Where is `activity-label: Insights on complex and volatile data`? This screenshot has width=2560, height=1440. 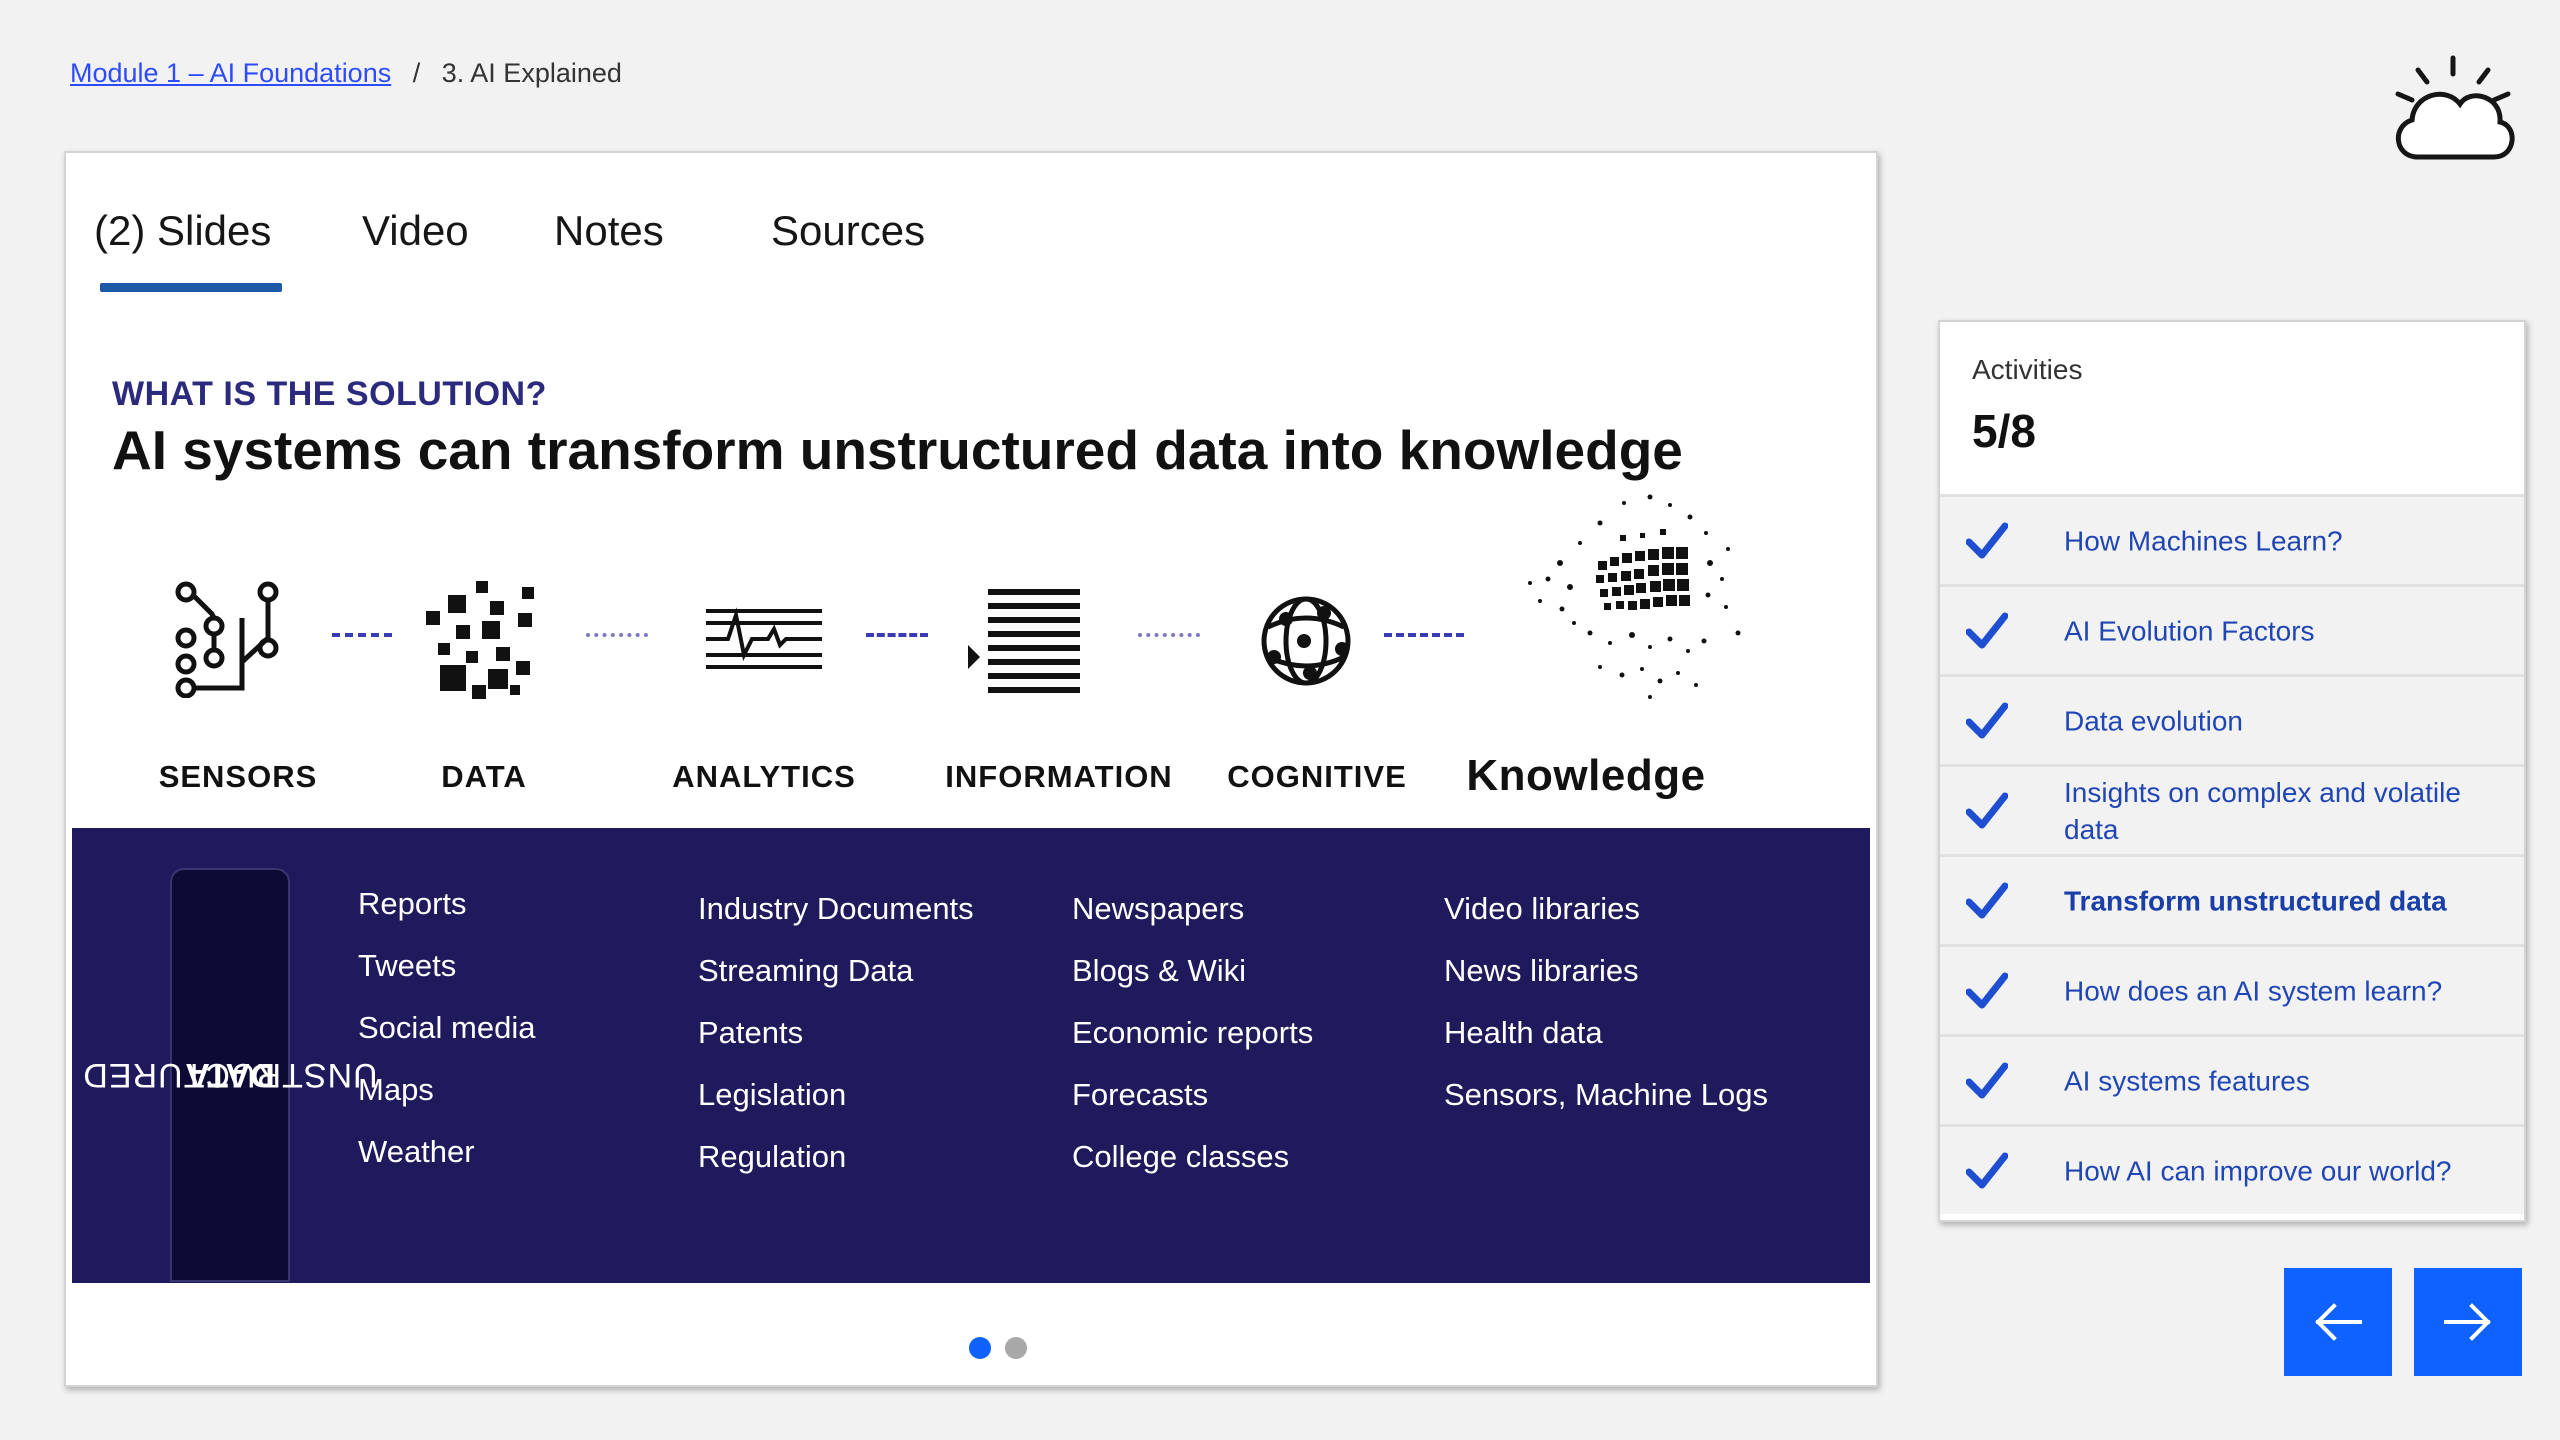
activity-label: Insights on complex and volatile data is located at coordinates (2262, 810).